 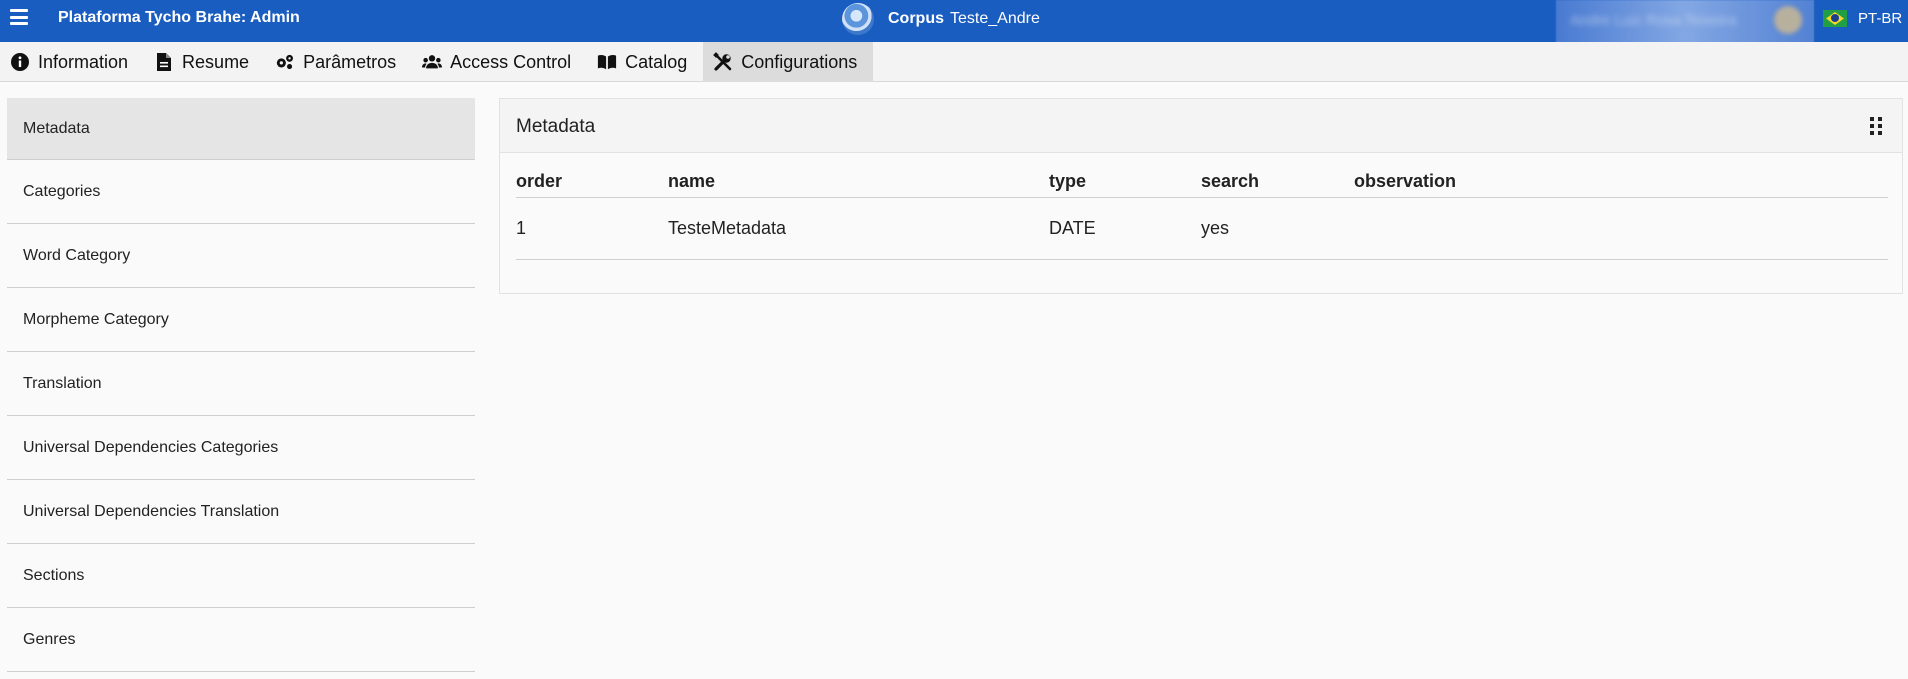 I want to click on column-header-observation: observation, so click(x=1621, y=182).